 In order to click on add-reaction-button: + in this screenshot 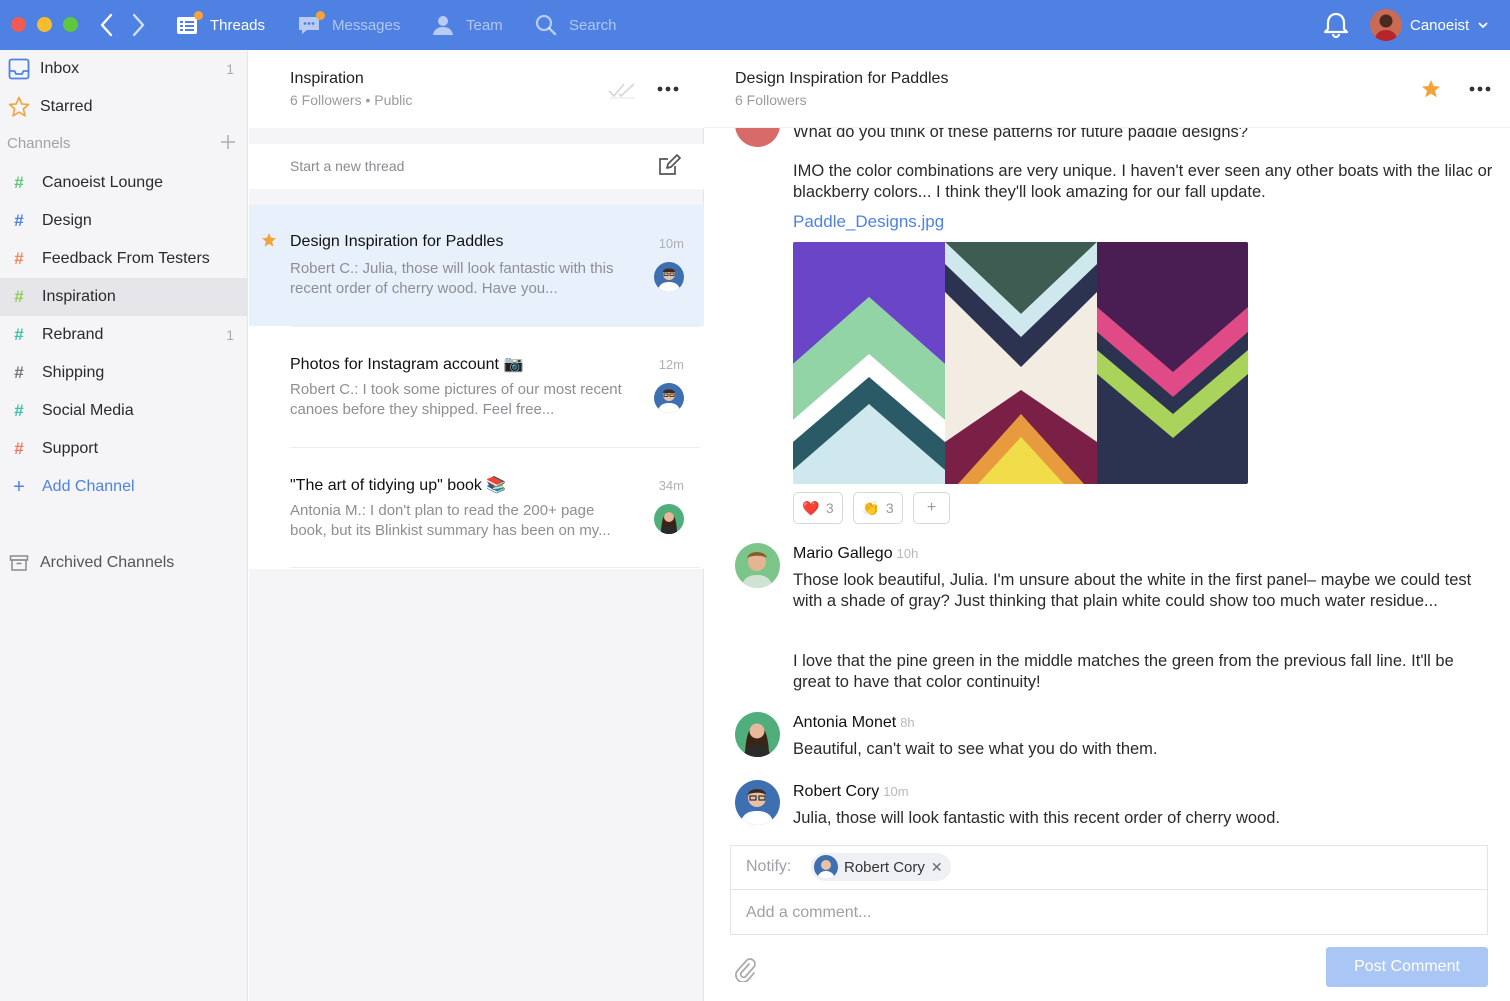, I will do `click(931, 508)`.